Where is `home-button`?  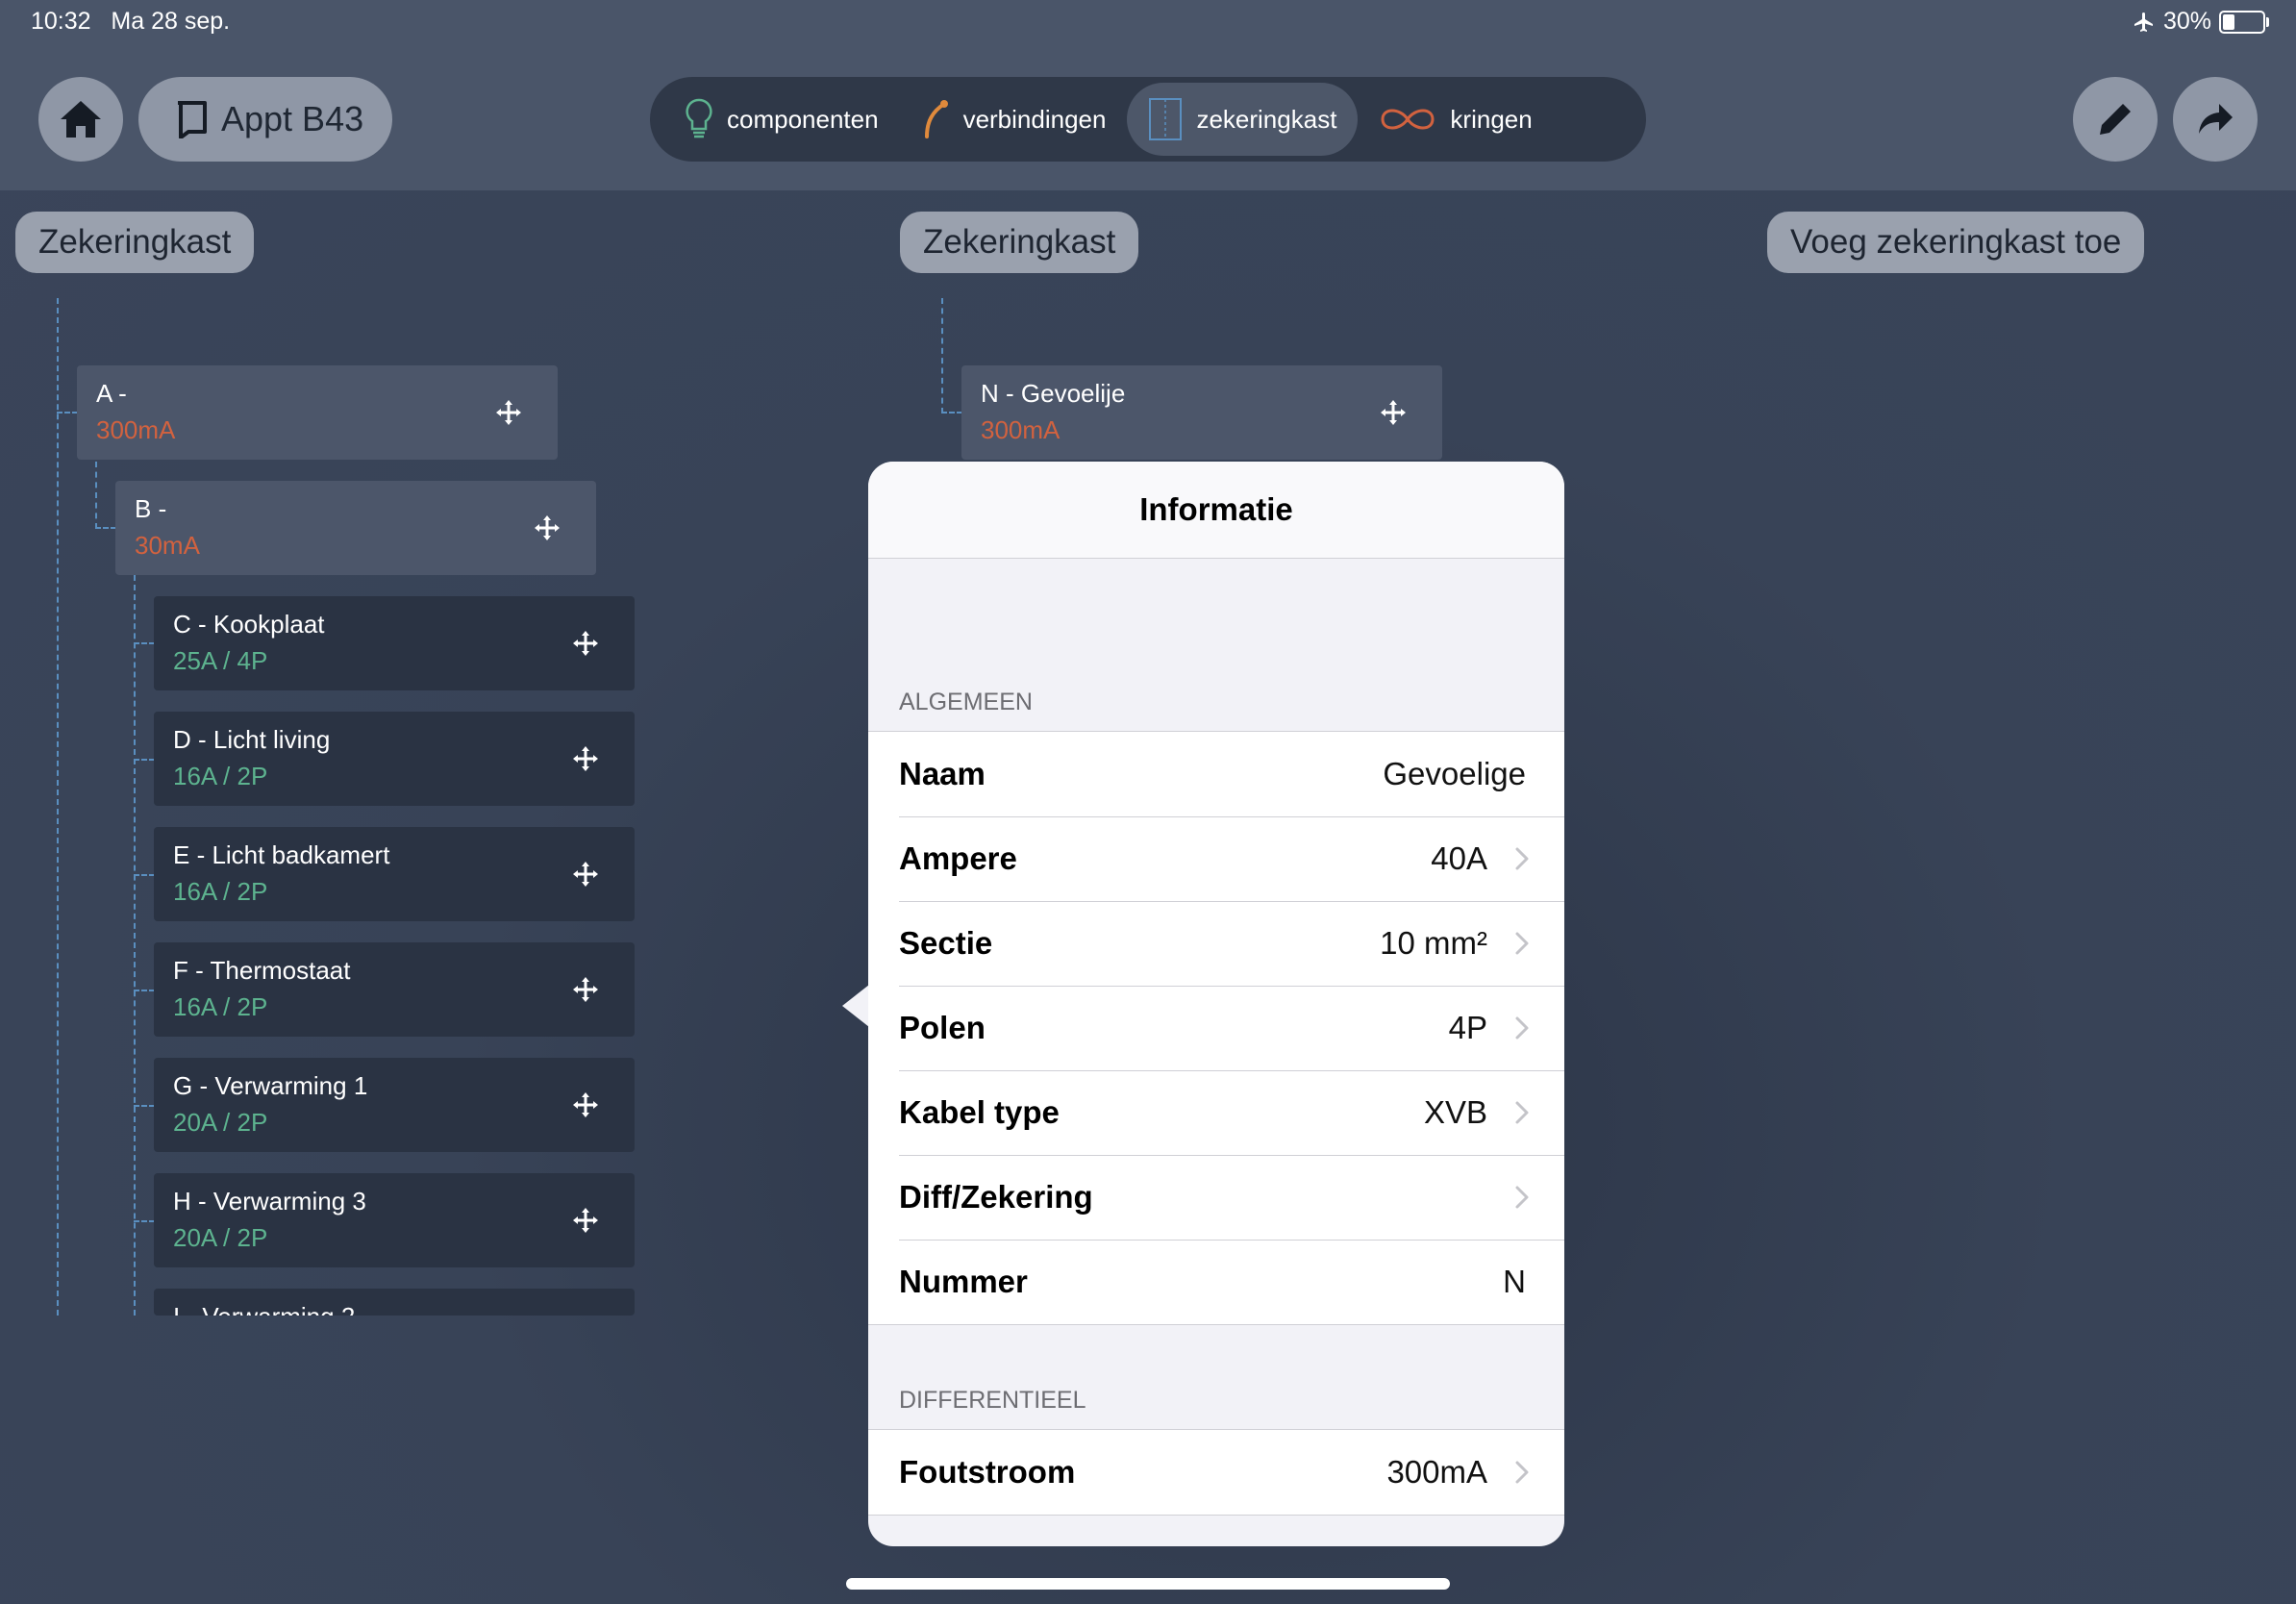 home-button is located at coordinates (80, 119).